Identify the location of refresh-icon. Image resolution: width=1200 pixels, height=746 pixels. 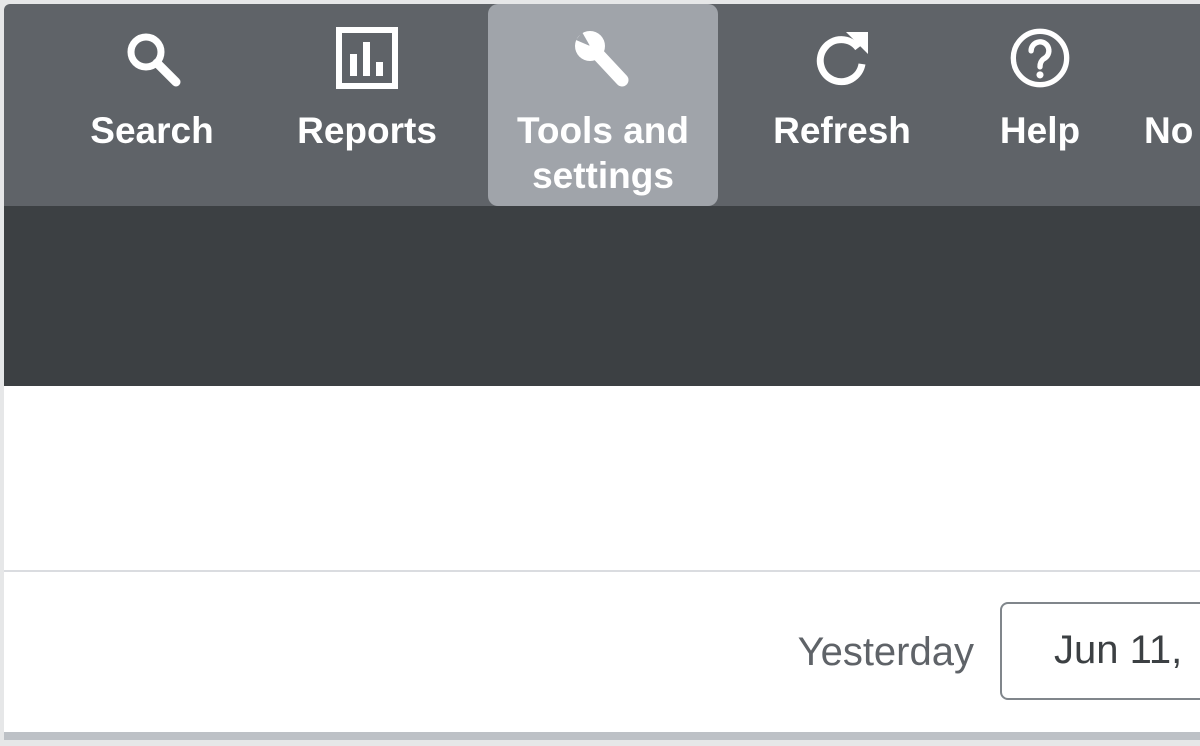
(842, 58).